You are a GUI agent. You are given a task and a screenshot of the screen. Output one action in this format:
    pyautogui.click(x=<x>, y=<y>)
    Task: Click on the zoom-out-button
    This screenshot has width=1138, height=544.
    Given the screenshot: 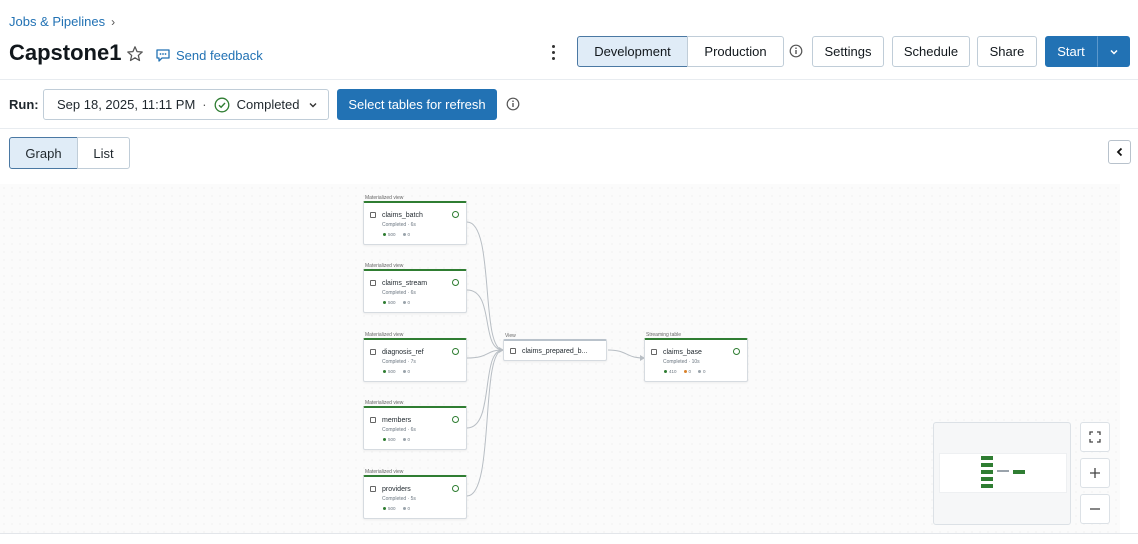 What is the action you would take?
    pyautogui.click(x=1095, y=509)
    